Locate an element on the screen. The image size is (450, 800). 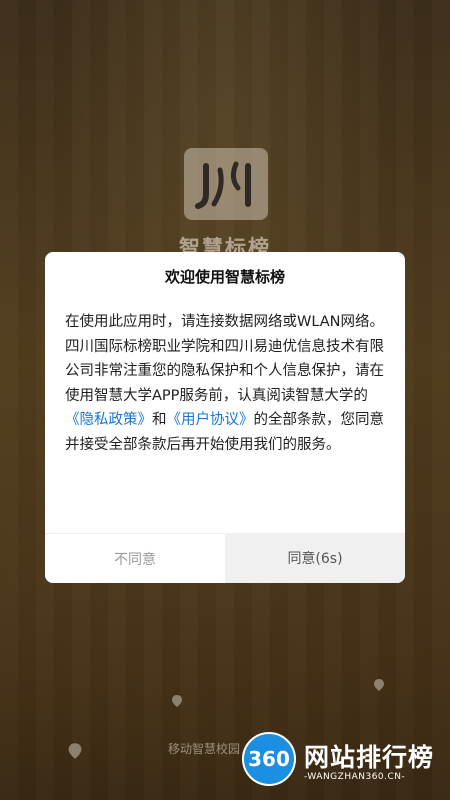
disagree-button: 不同意 is located at coordinates (135, 558).